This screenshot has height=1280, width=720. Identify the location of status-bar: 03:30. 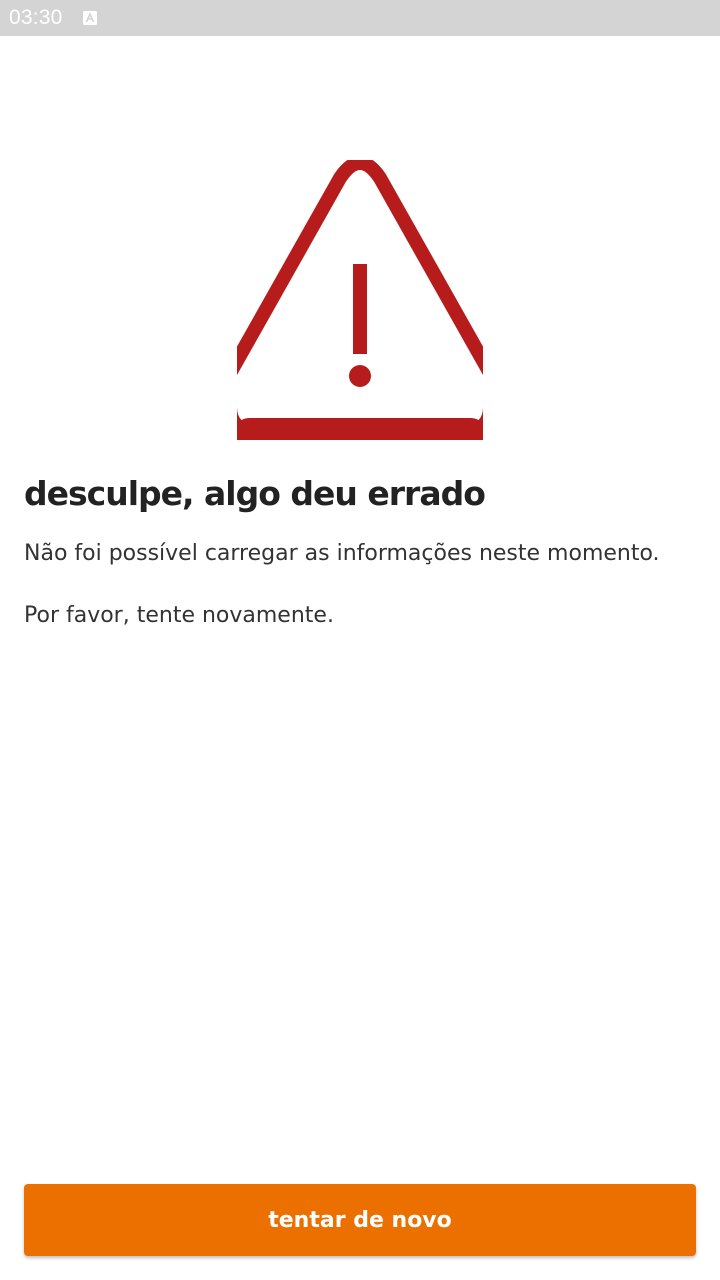
(360, 18).